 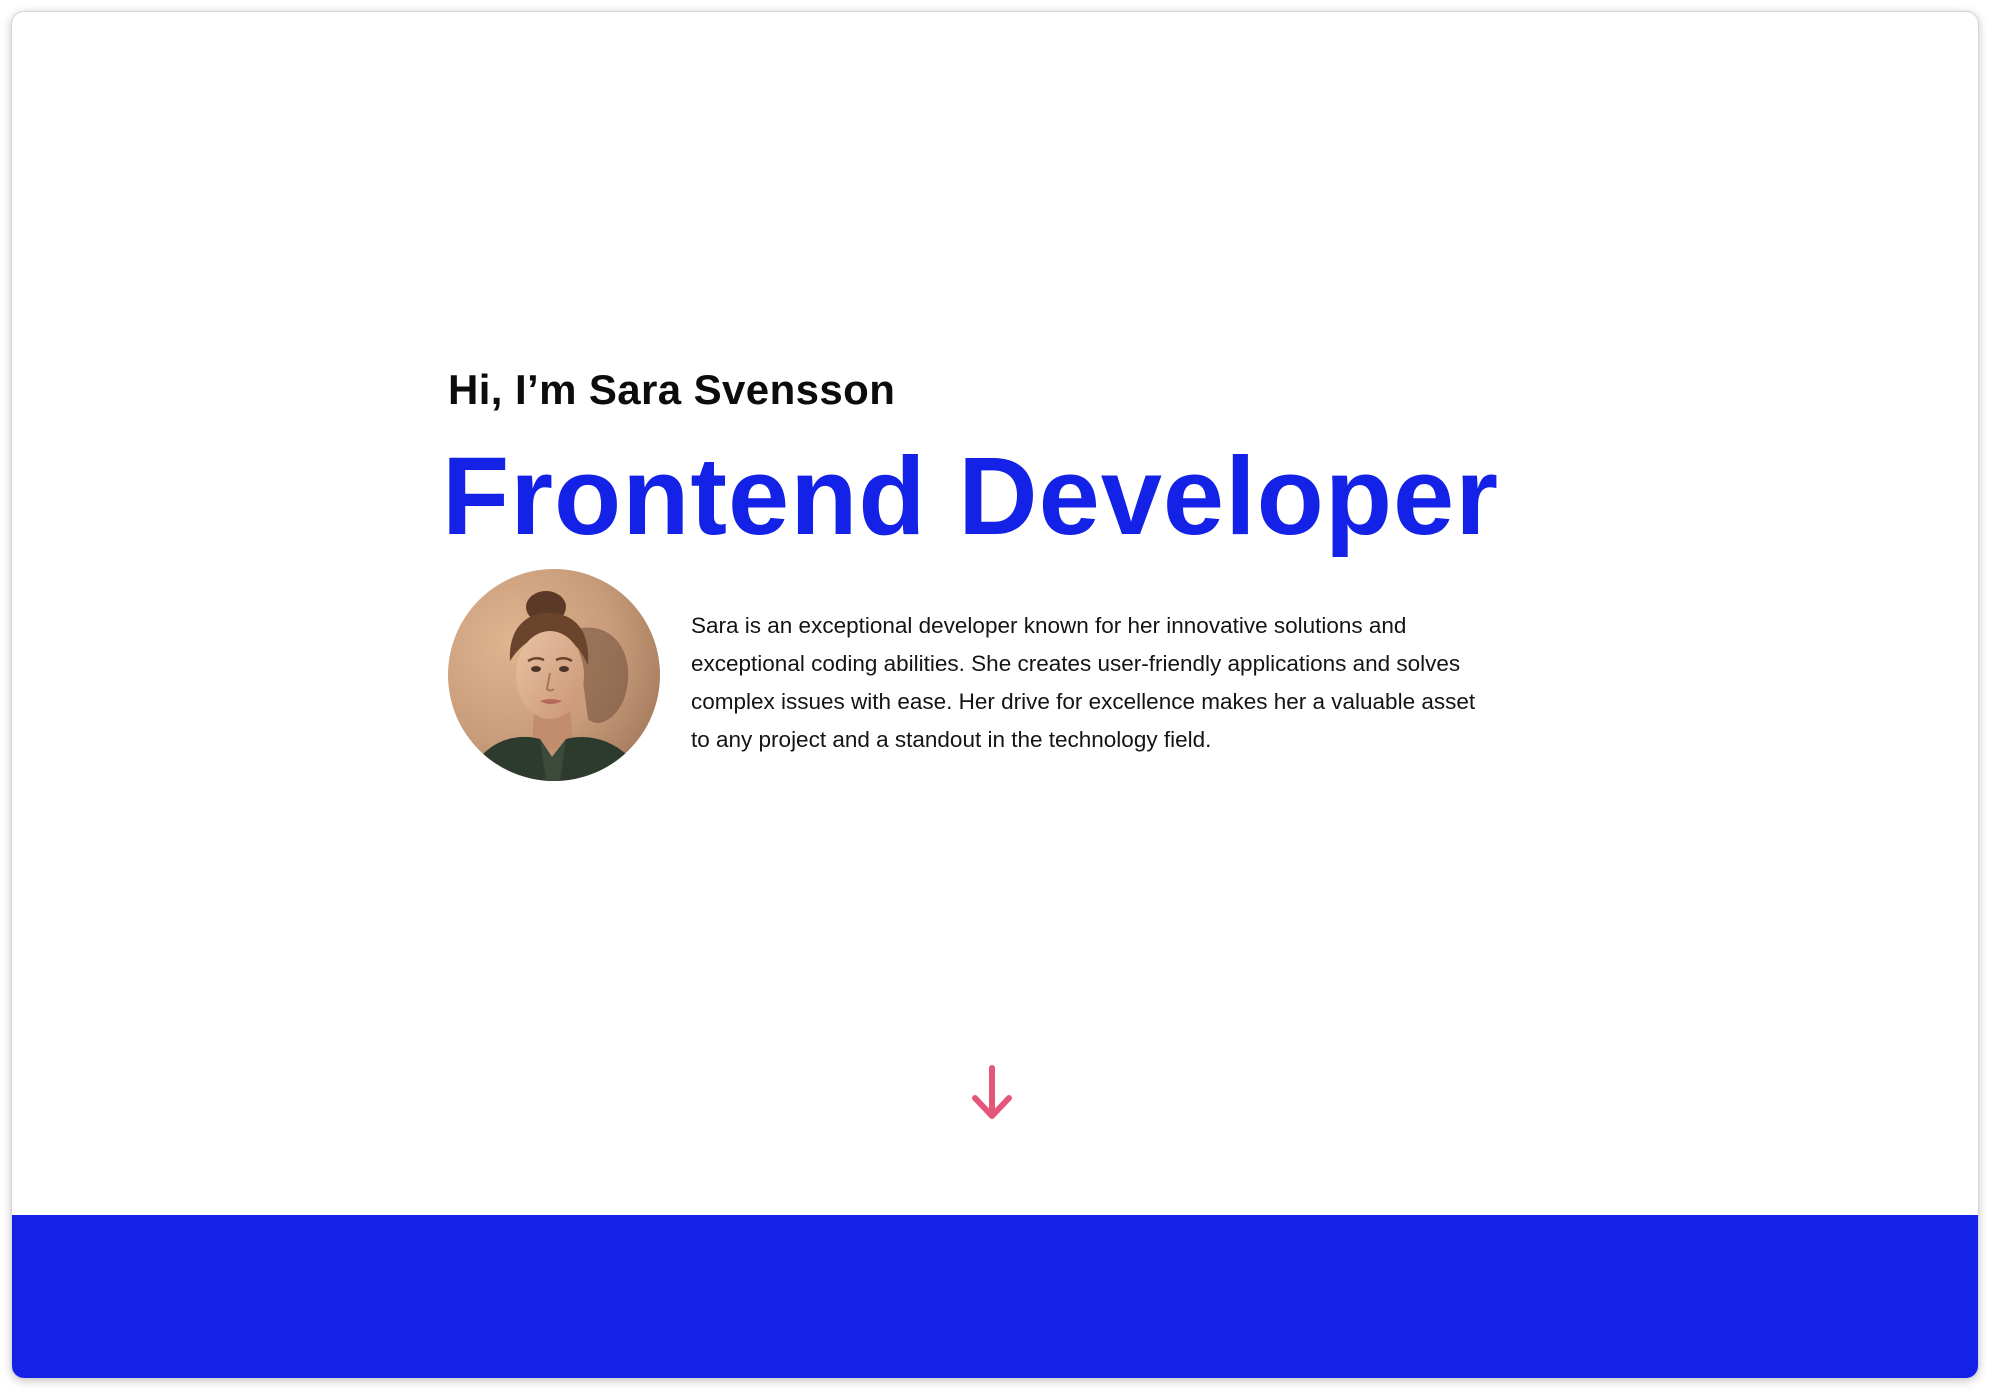 I want to click on greeting-heading: Hi, I’m Sara Svensson, so click(x=672, y=389).